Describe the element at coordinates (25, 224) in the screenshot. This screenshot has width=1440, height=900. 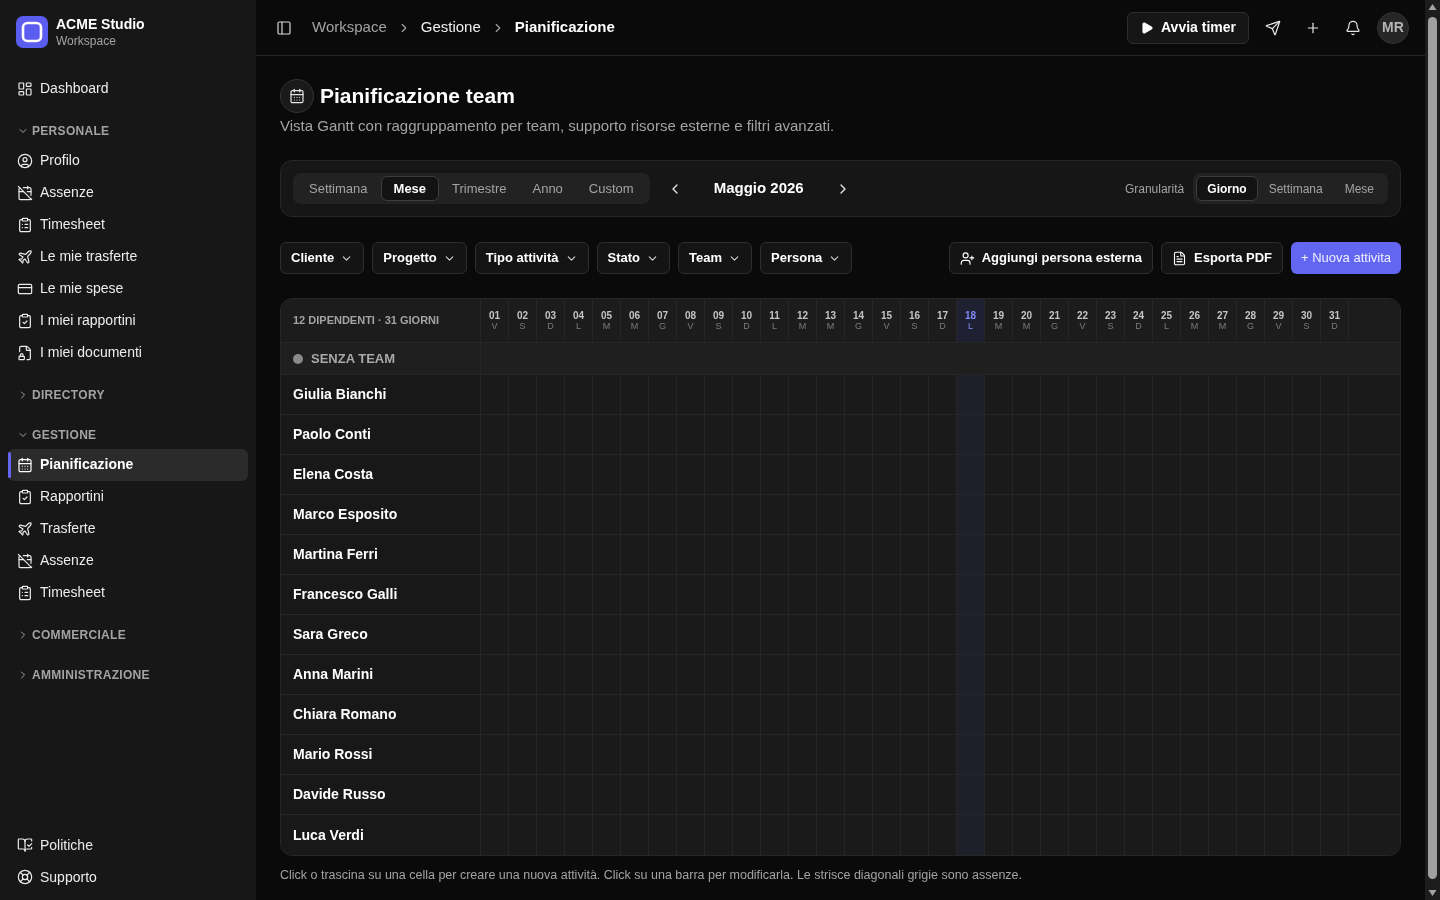
I see `clipboard-list-icon` at that location.